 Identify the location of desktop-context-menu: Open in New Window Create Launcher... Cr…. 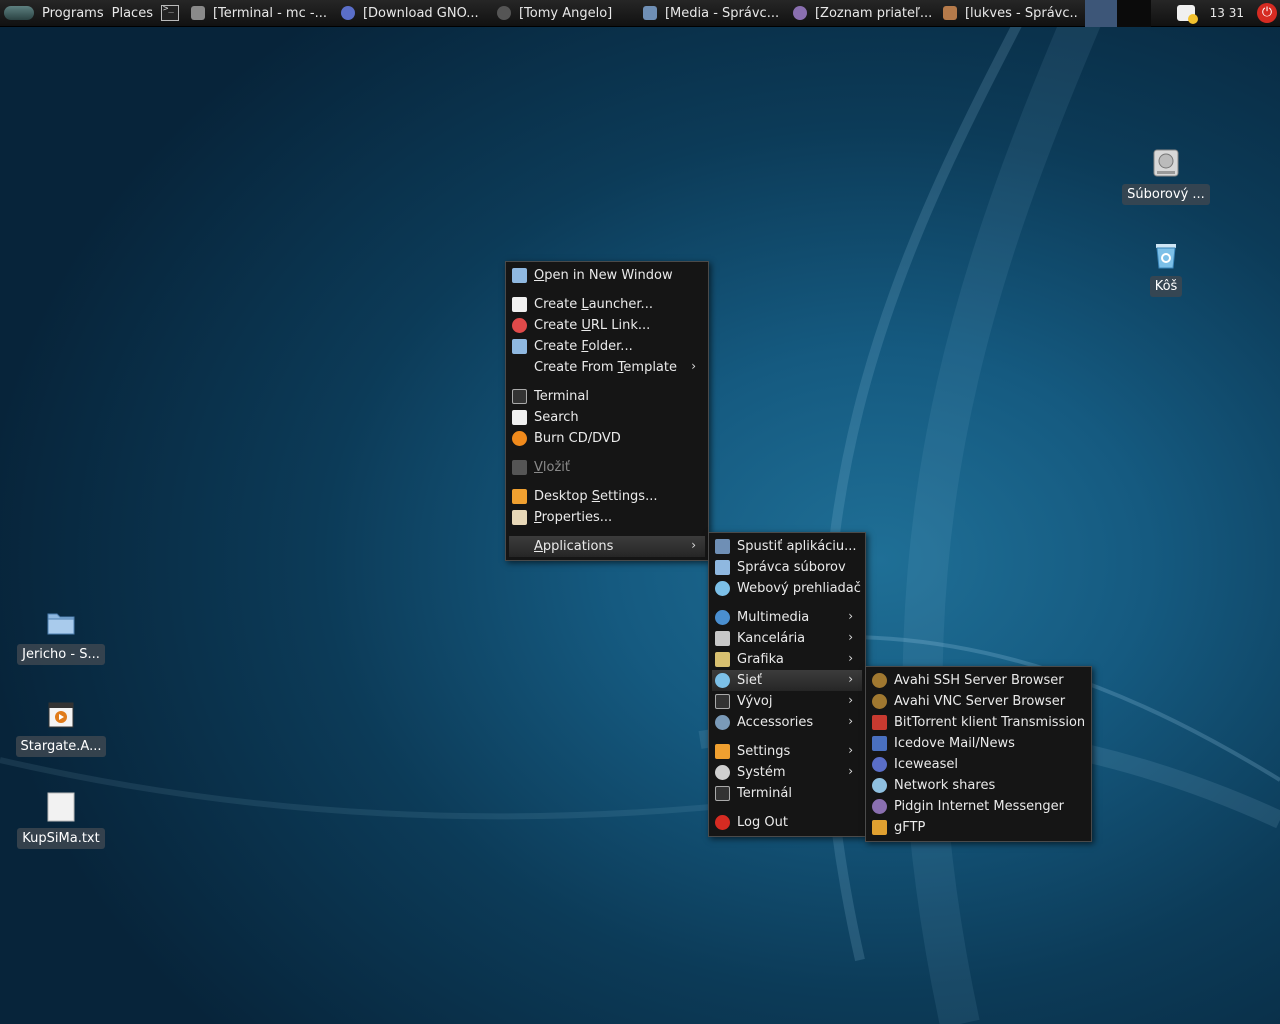
(607, 411).